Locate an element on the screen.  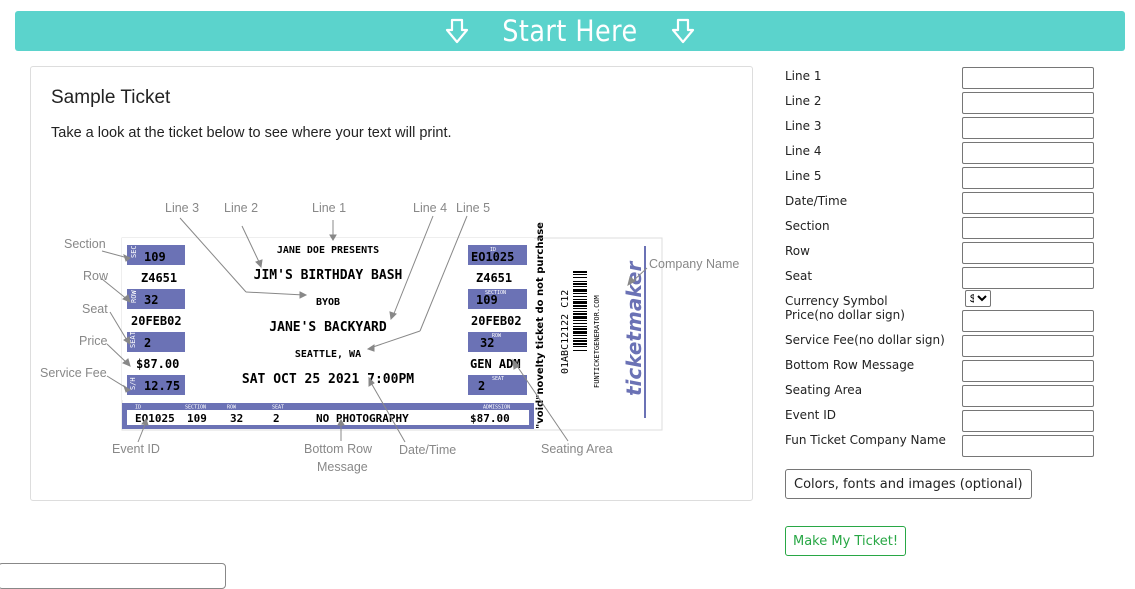
bottom-partial-element is located at coordinates (113, 576).